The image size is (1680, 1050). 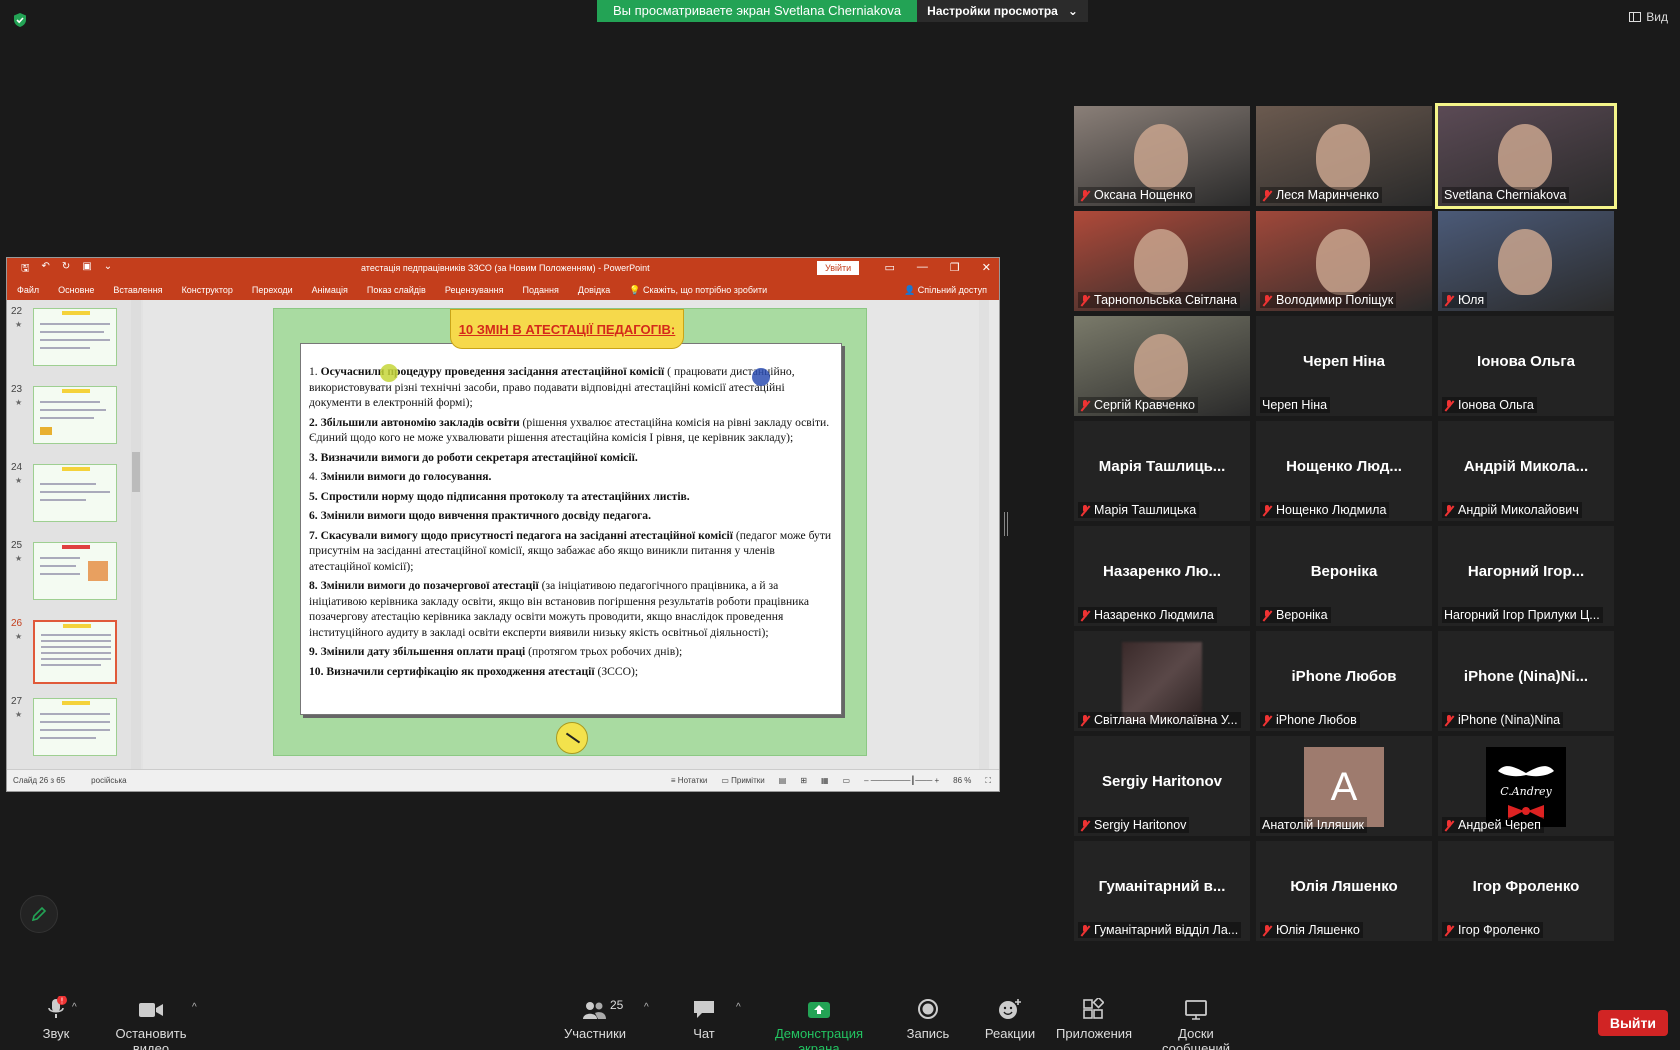 I want to click on participant-tile: Назаренко Лю... Назаренко Людмила, so click(x=1162, y=576).